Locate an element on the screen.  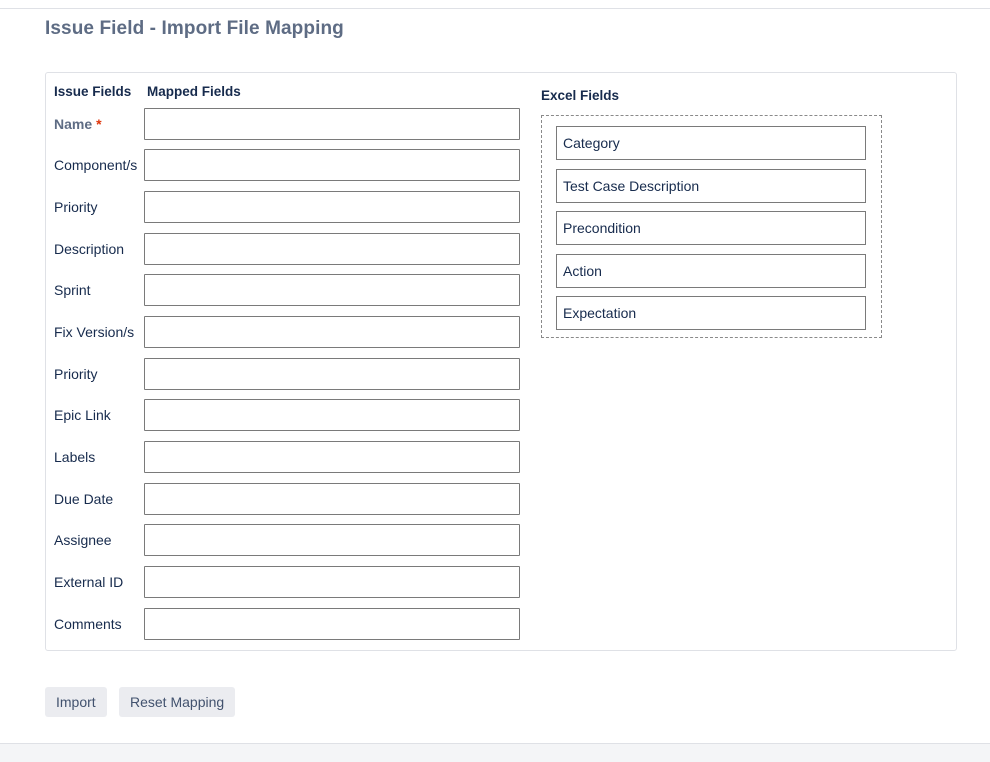
issue-field-label: Name * is located at coordinates (78, 124).